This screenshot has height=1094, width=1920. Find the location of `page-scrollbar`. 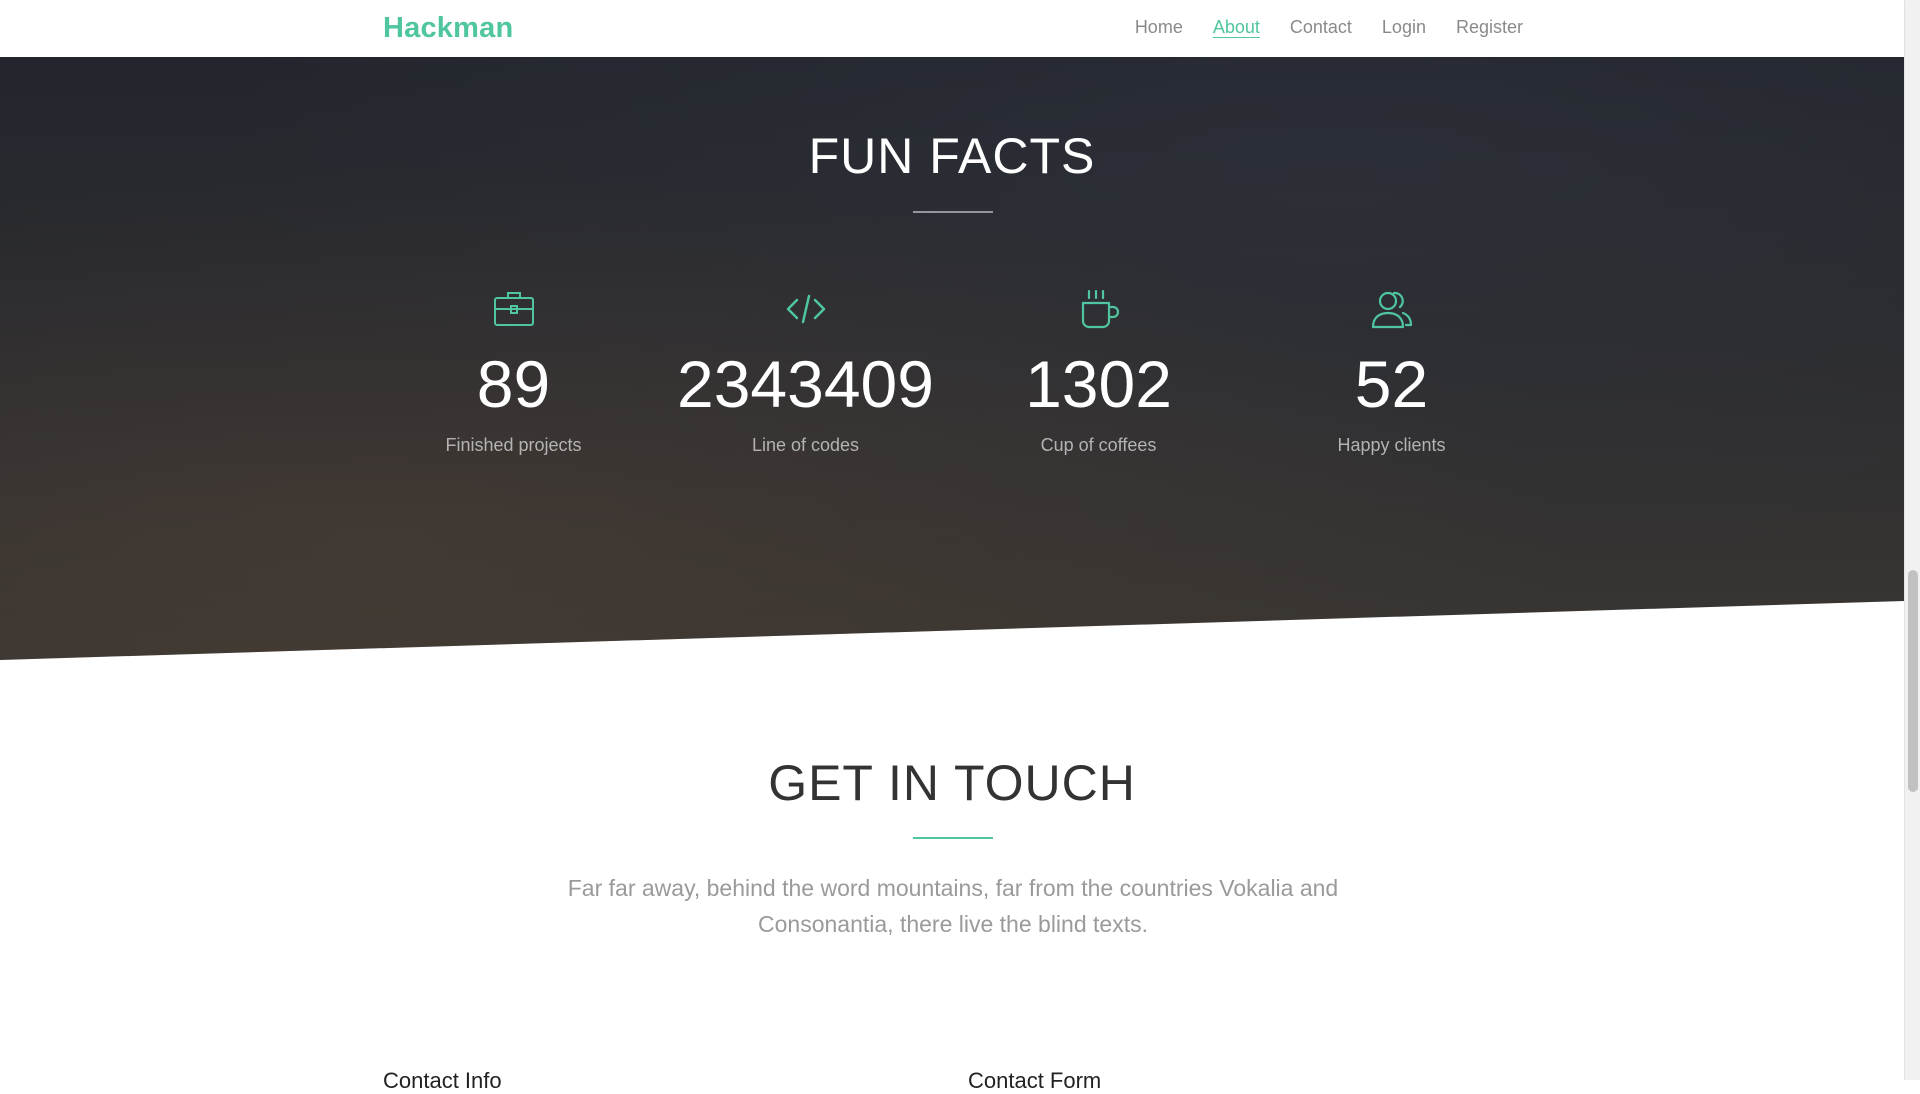

page-scrollbar is located at coordinates (1912, 540).